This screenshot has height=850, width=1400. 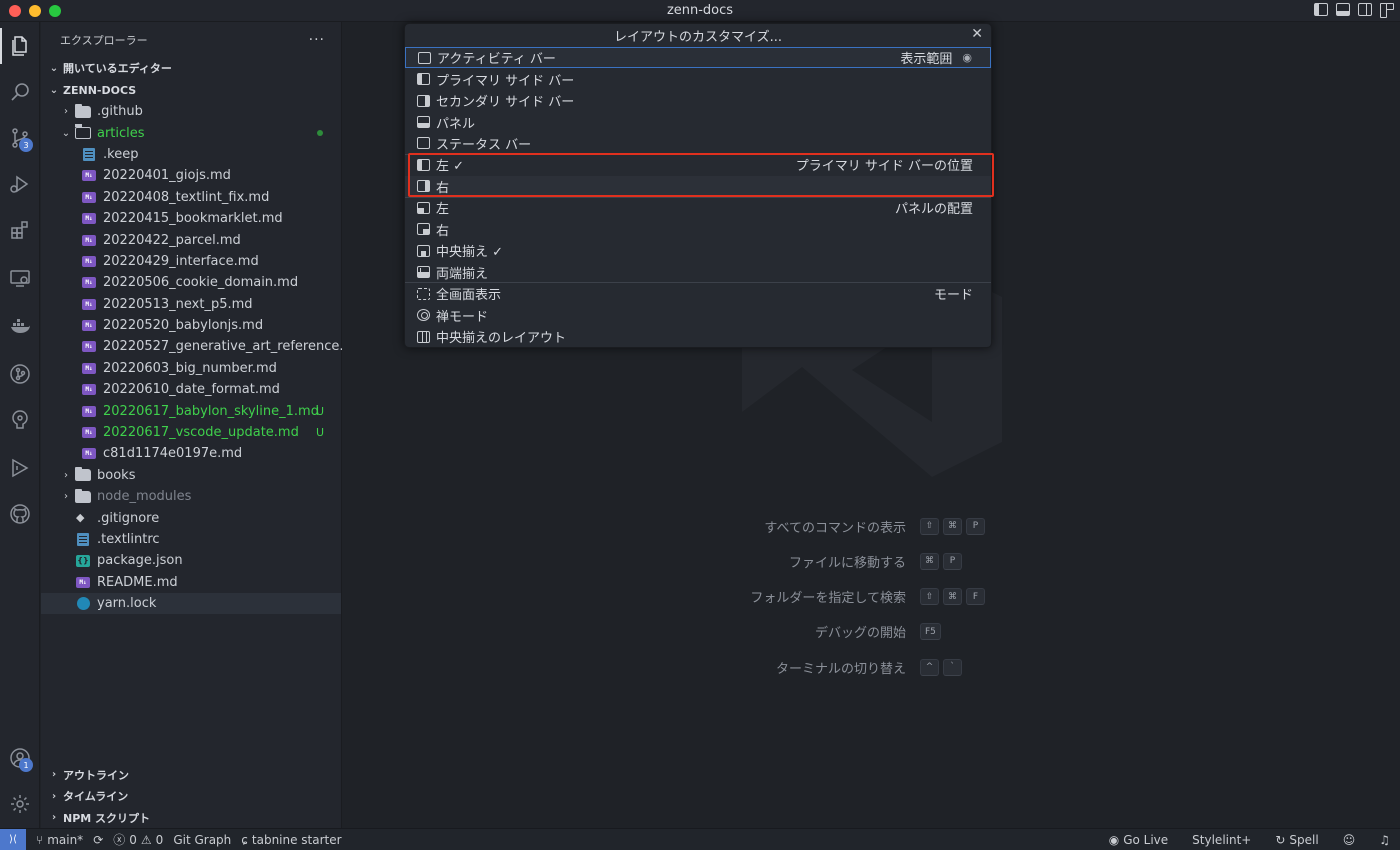 I want to click on tree-item: M↓ 20220408_textlint_fix.md, so click(x=191, y=197).